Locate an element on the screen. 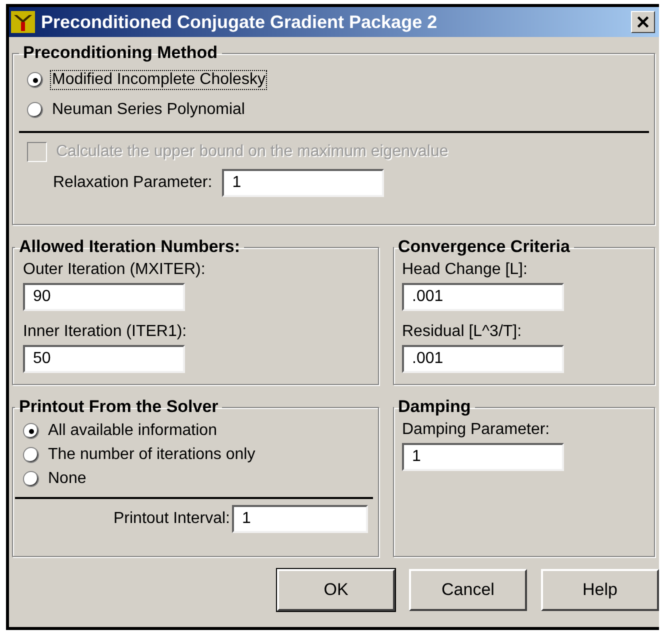 The height and width of the screenshot is (634, 661). close-icon is located at coordinates (643, 22).